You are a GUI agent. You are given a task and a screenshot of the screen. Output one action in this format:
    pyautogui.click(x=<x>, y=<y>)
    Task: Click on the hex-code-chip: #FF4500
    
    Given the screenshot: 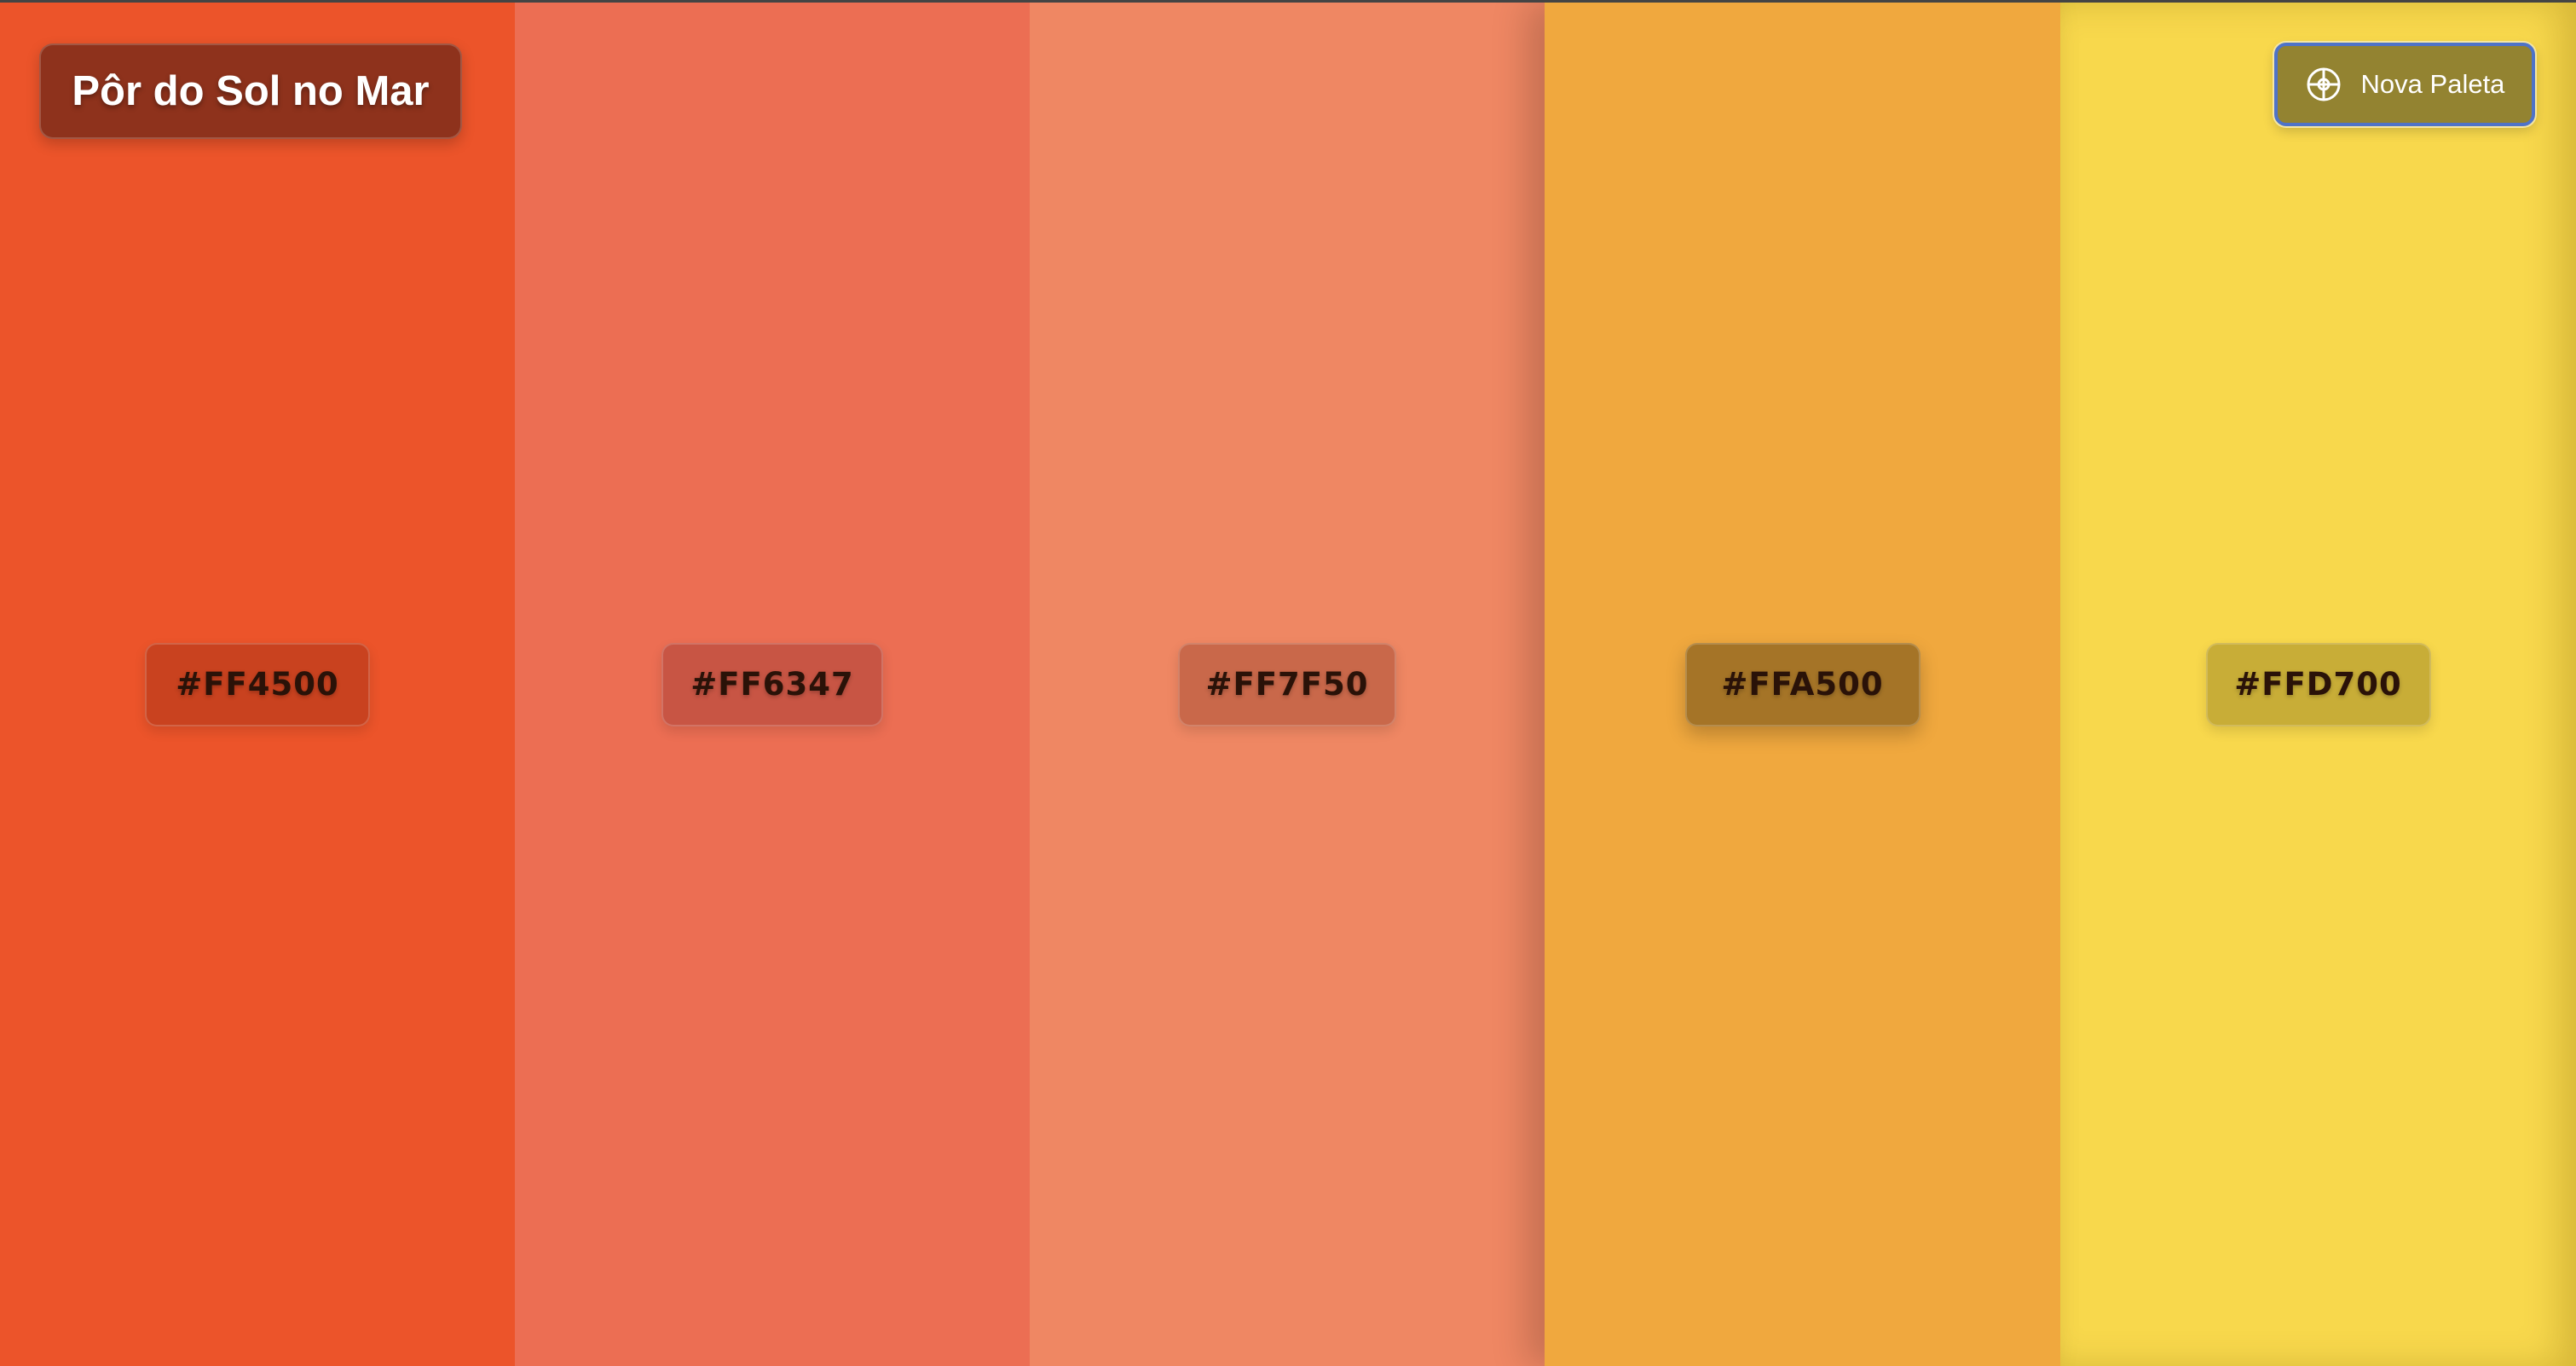 What is the action you would take?
    pyautogui.click(x=257, y=684)
    